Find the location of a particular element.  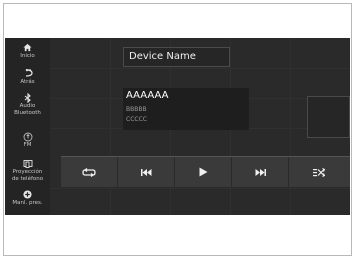

radio-icon is located at coordinates (27, 137).